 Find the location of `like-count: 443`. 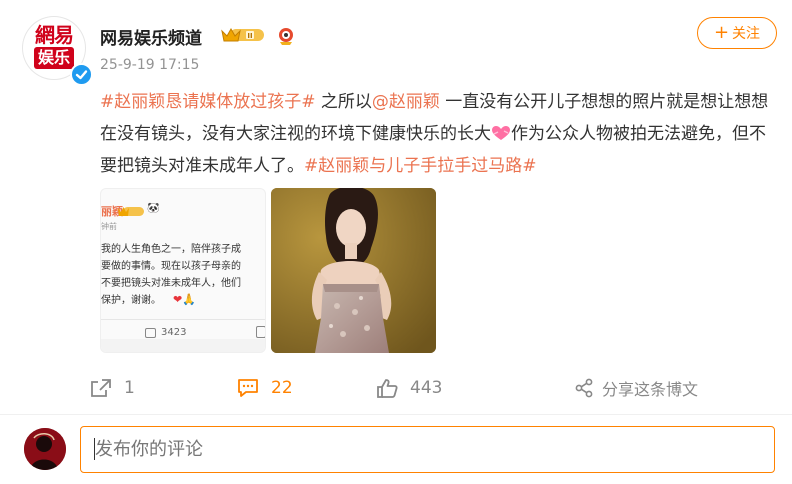

like-count: 443 is located at coordinates (426, 388).